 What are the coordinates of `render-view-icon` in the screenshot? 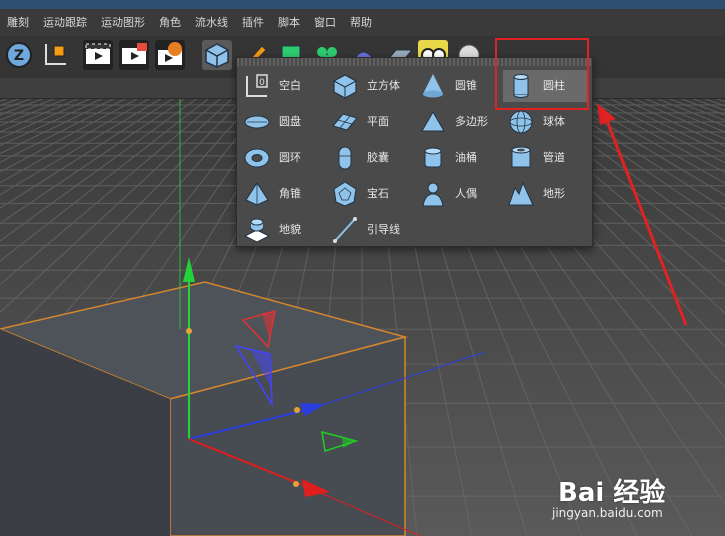 It's located at (98, 55).